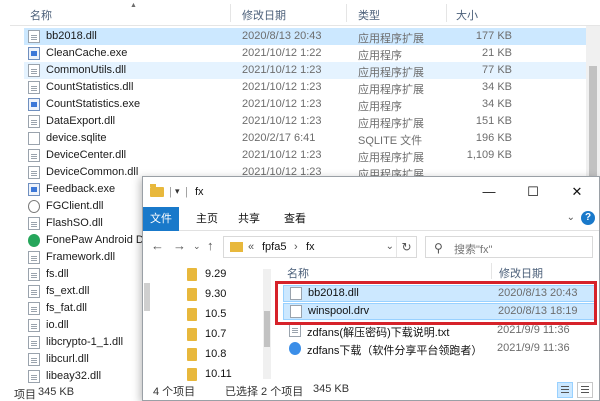 This screenshot has height=401, width=600. I want to click on column-type: 类型, so click(369, 15).